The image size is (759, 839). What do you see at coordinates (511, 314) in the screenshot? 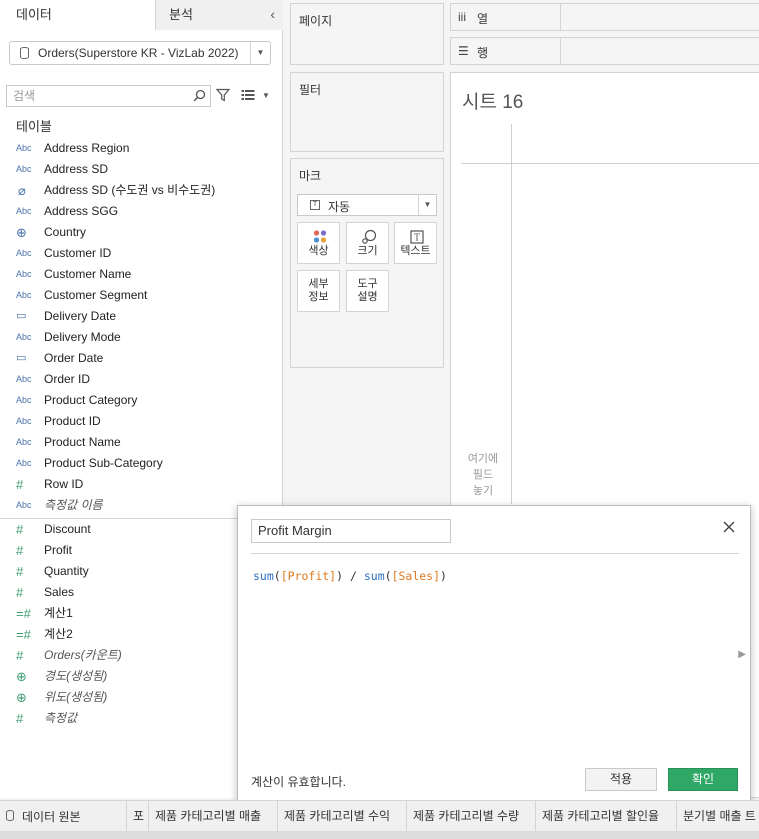
I see `axis-divider-vertical` at bounding box center [511, 314].